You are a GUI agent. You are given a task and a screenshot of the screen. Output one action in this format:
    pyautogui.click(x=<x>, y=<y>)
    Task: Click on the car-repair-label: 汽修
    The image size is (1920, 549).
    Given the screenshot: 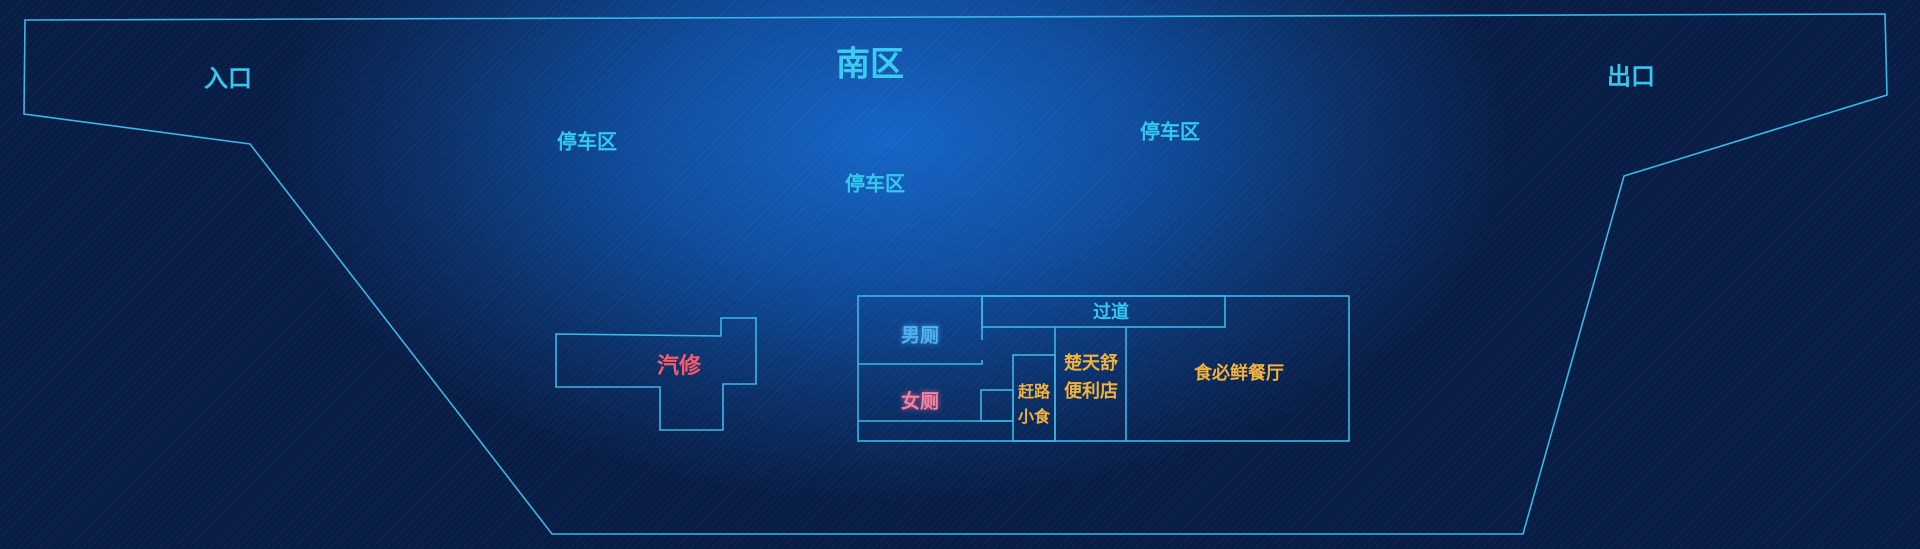 What is the action you would take?
    pyautogui.click(x=679, y=366)
    